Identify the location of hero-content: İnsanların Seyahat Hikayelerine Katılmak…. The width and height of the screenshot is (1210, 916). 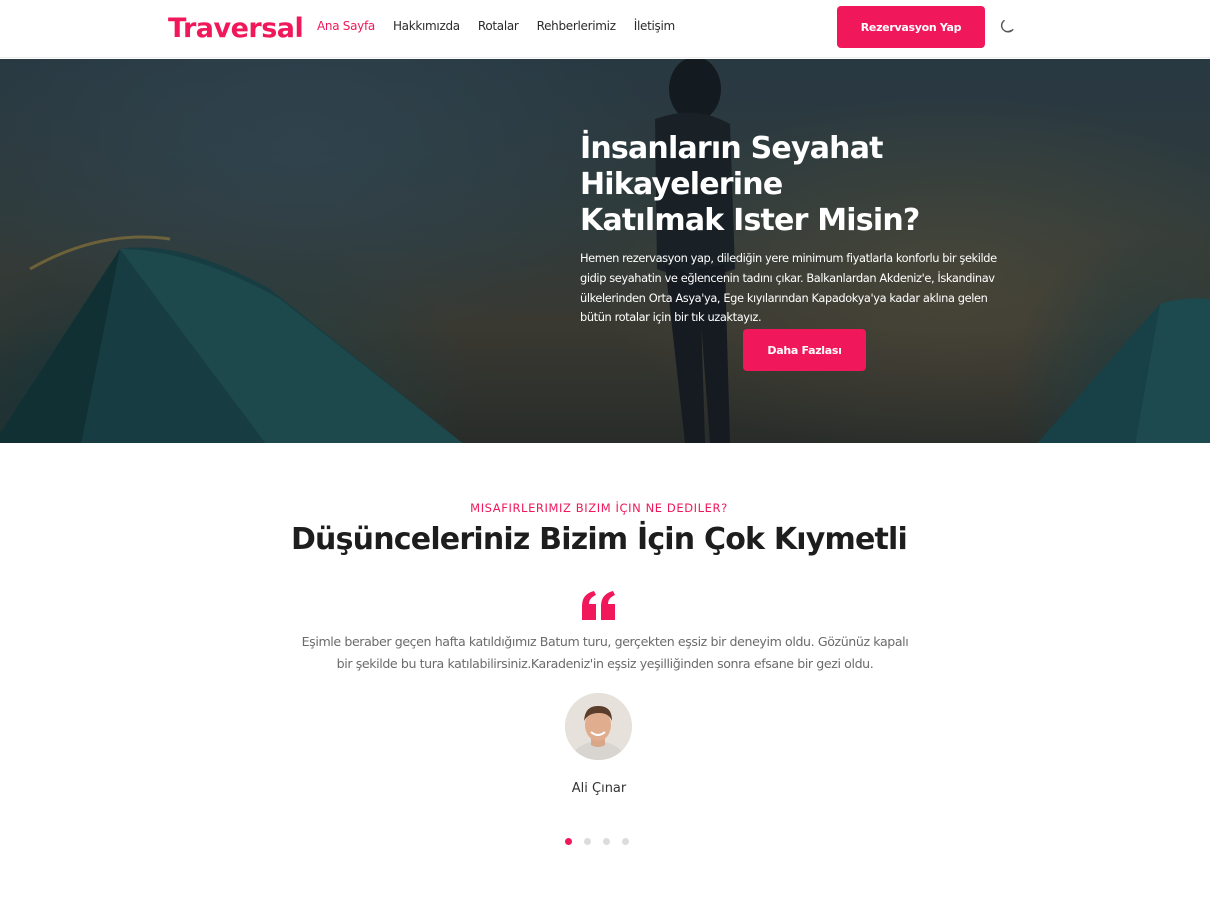
(795, 229).